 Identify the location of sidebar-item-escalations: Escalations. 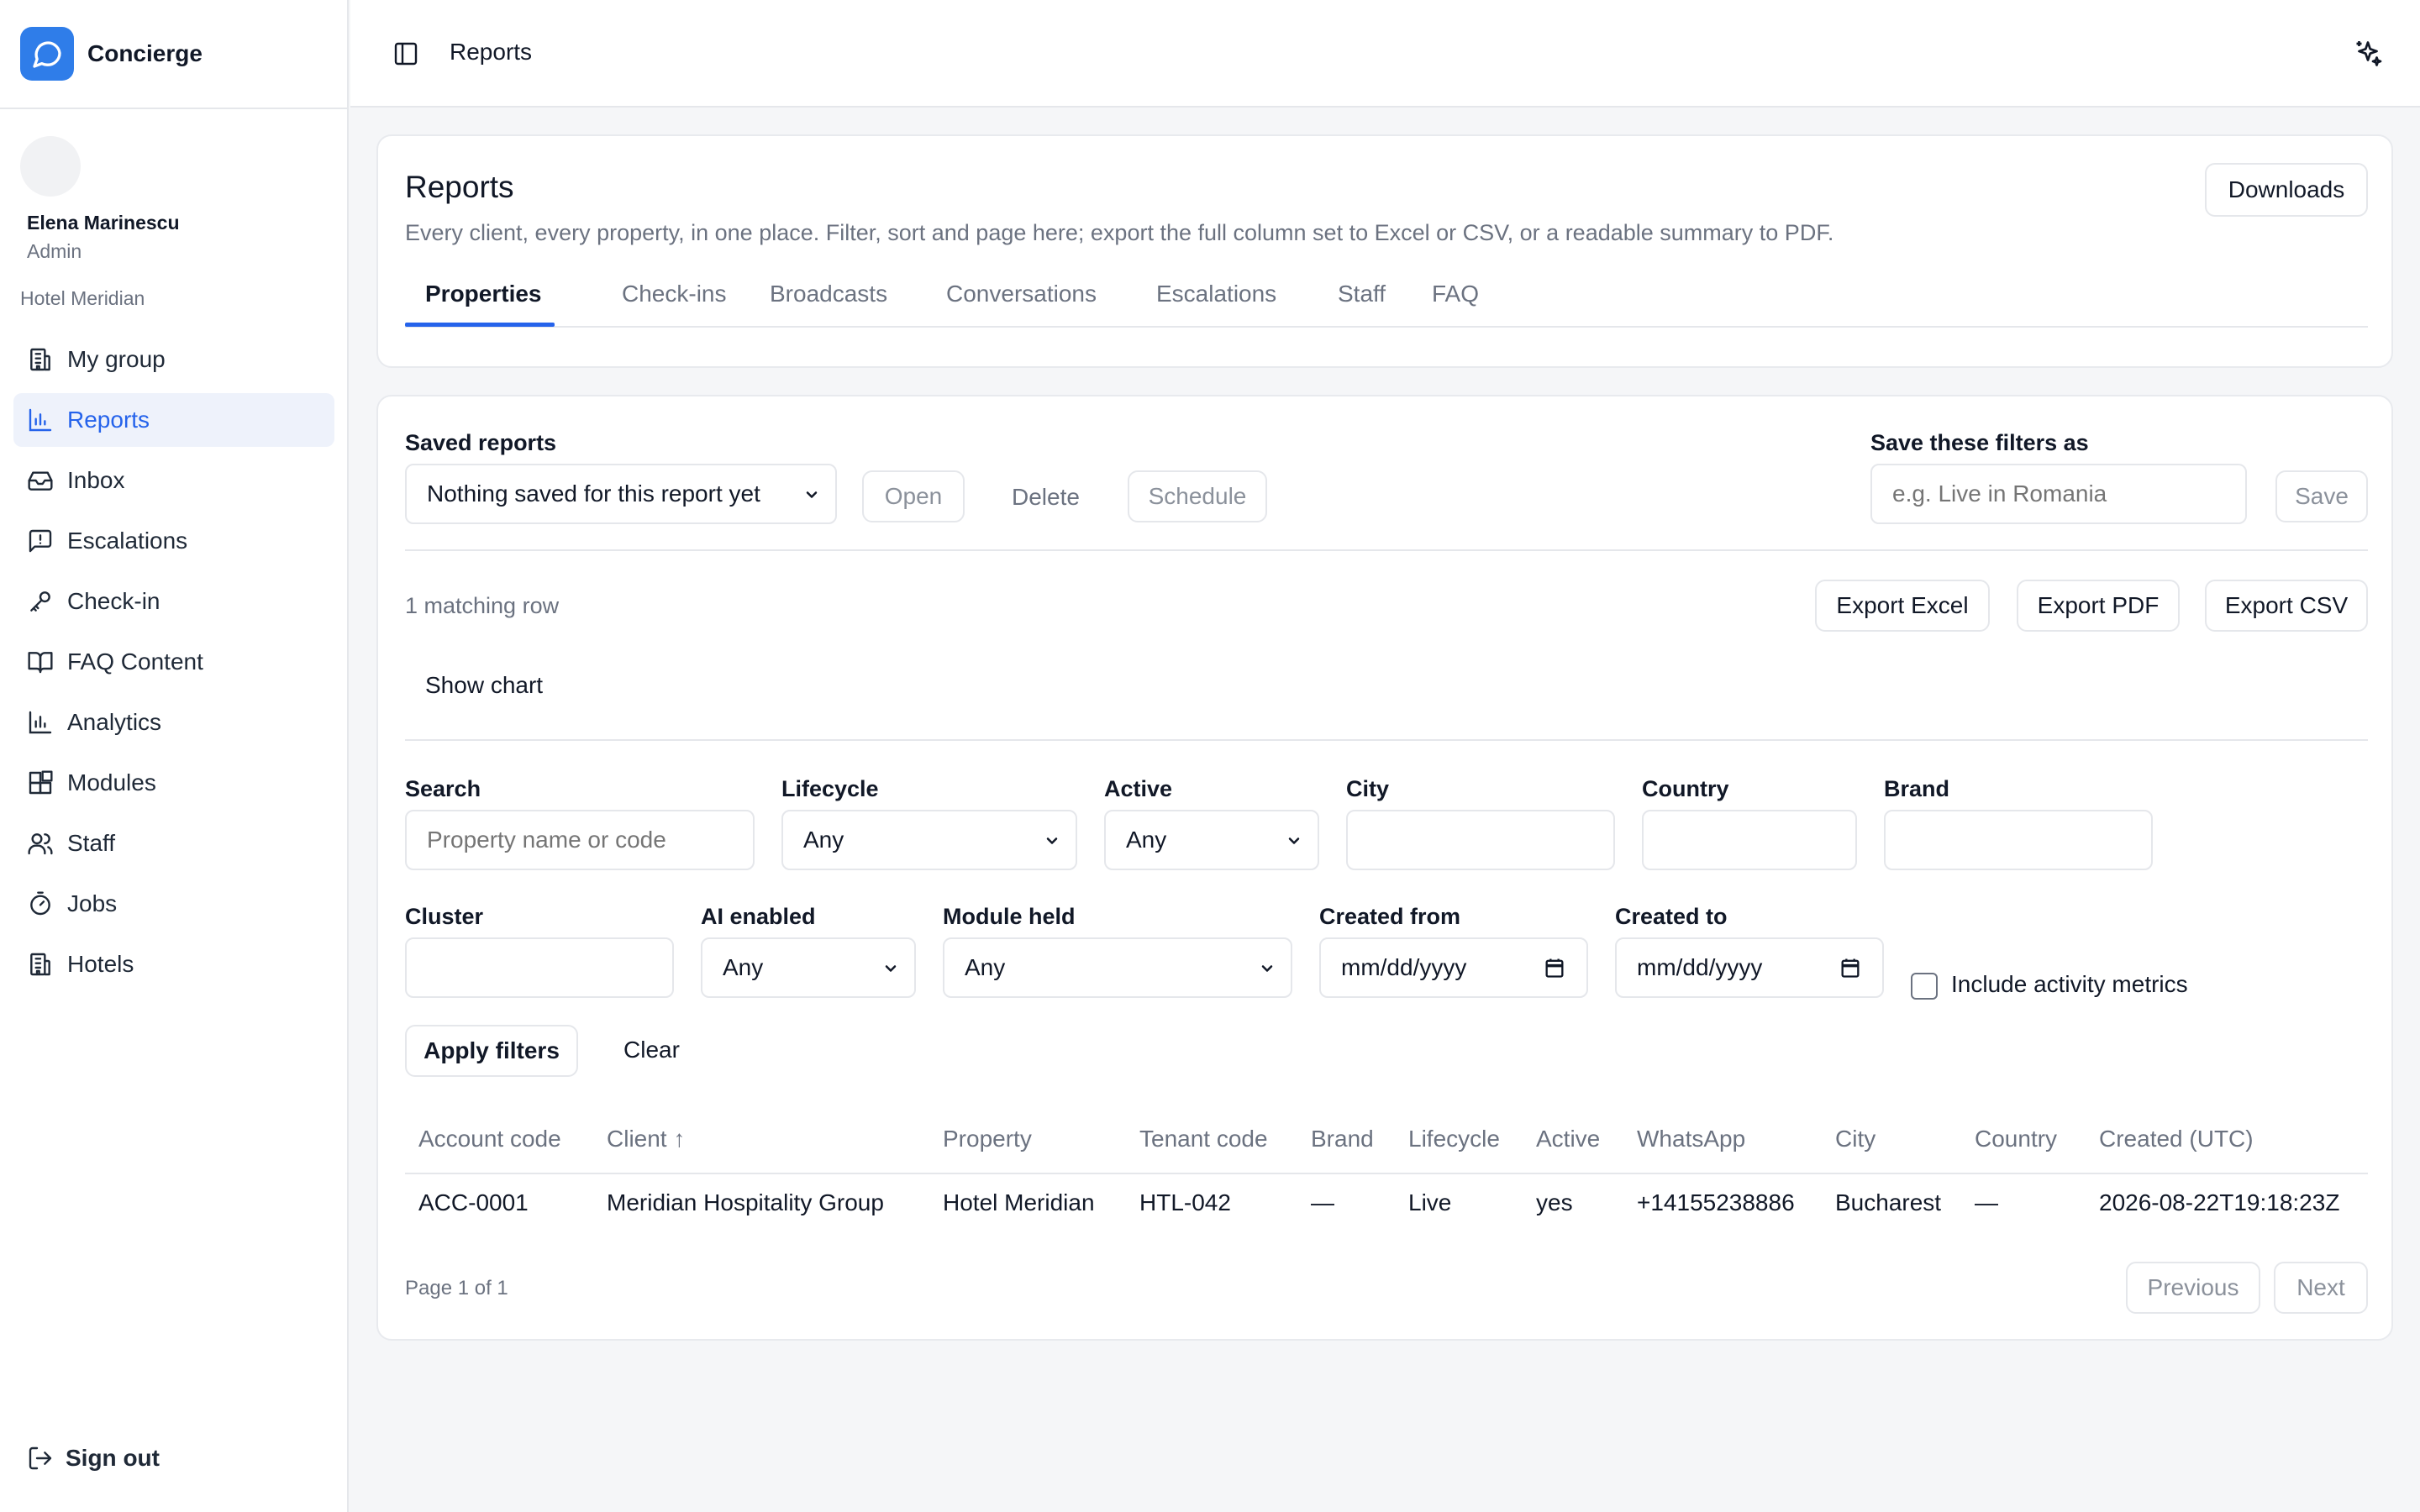
(173, 541).